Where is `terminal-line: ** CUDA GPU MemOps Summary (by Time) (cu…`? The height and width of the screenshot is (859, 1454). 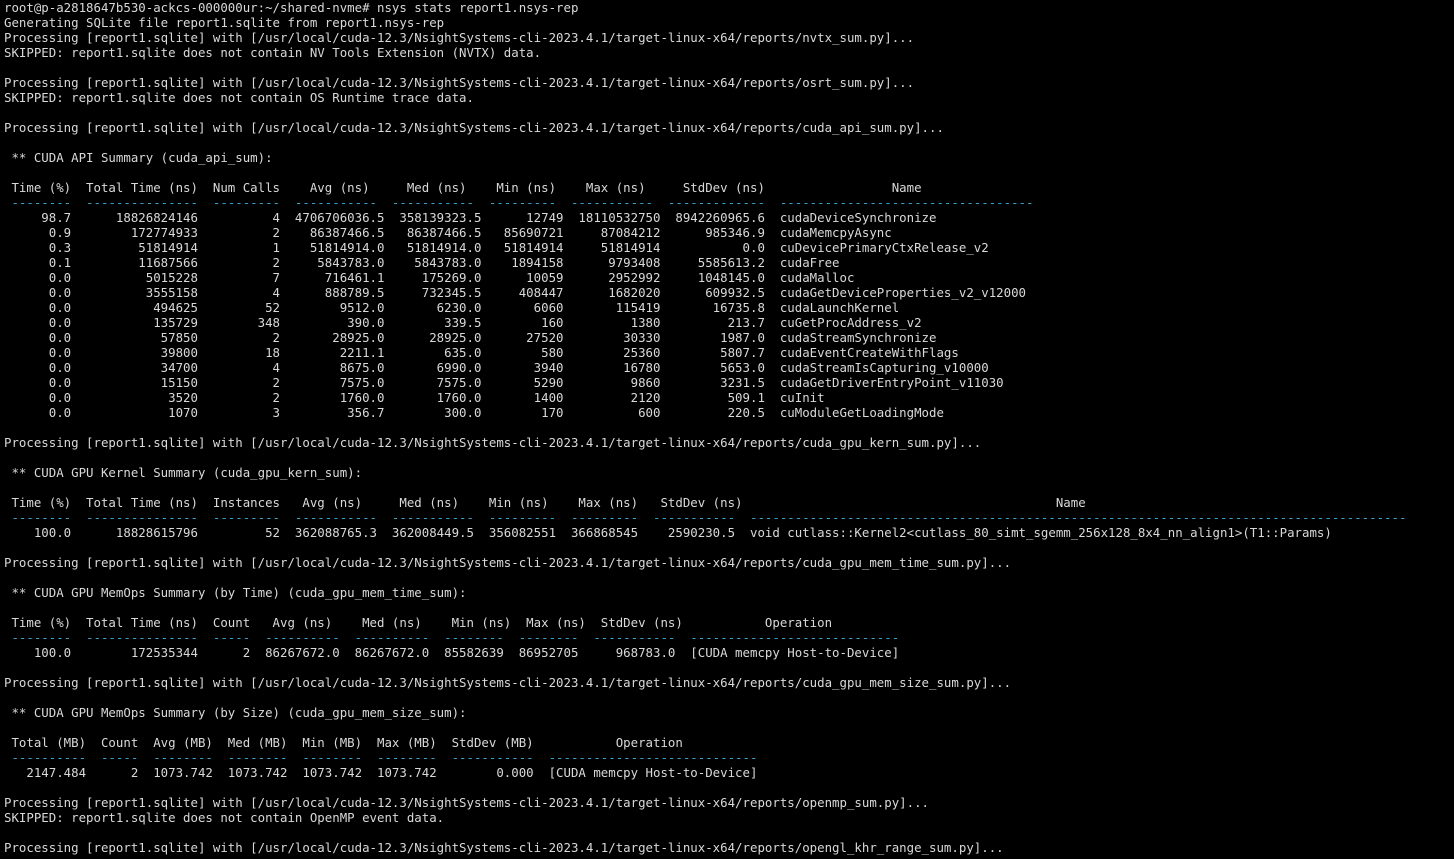
terminal-line: ** CUDA GPU MemOps Summary (by Time) (cu… is located at coordinates (235, 592).